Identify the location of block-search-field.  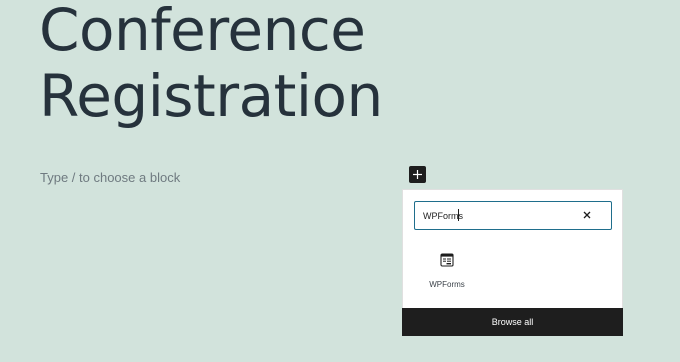
(513, 215).